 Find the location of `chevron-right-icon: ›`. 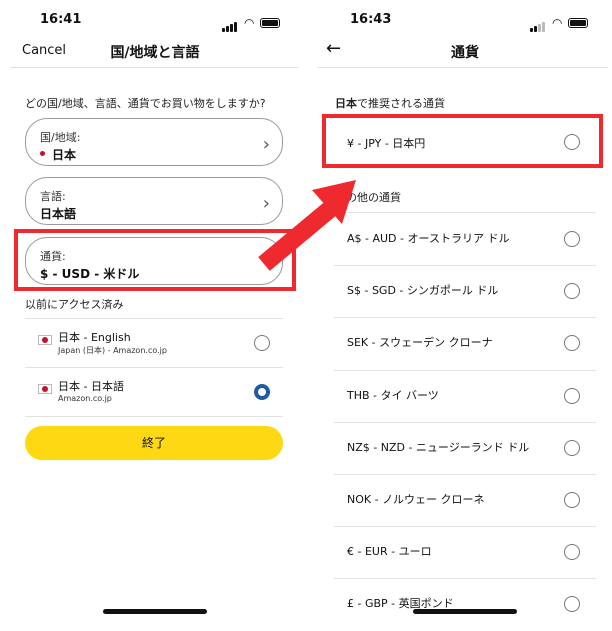

chevron-right-icon: › is located at coordinates (266, 144).